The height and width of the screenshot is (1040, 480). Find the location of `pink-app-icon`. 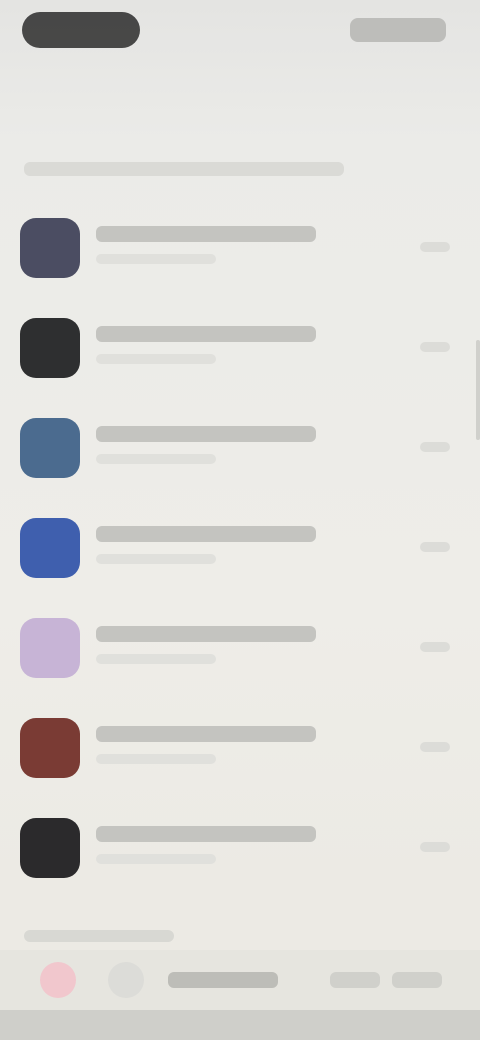

pink-app-icon is located at coordinates (58, 980).